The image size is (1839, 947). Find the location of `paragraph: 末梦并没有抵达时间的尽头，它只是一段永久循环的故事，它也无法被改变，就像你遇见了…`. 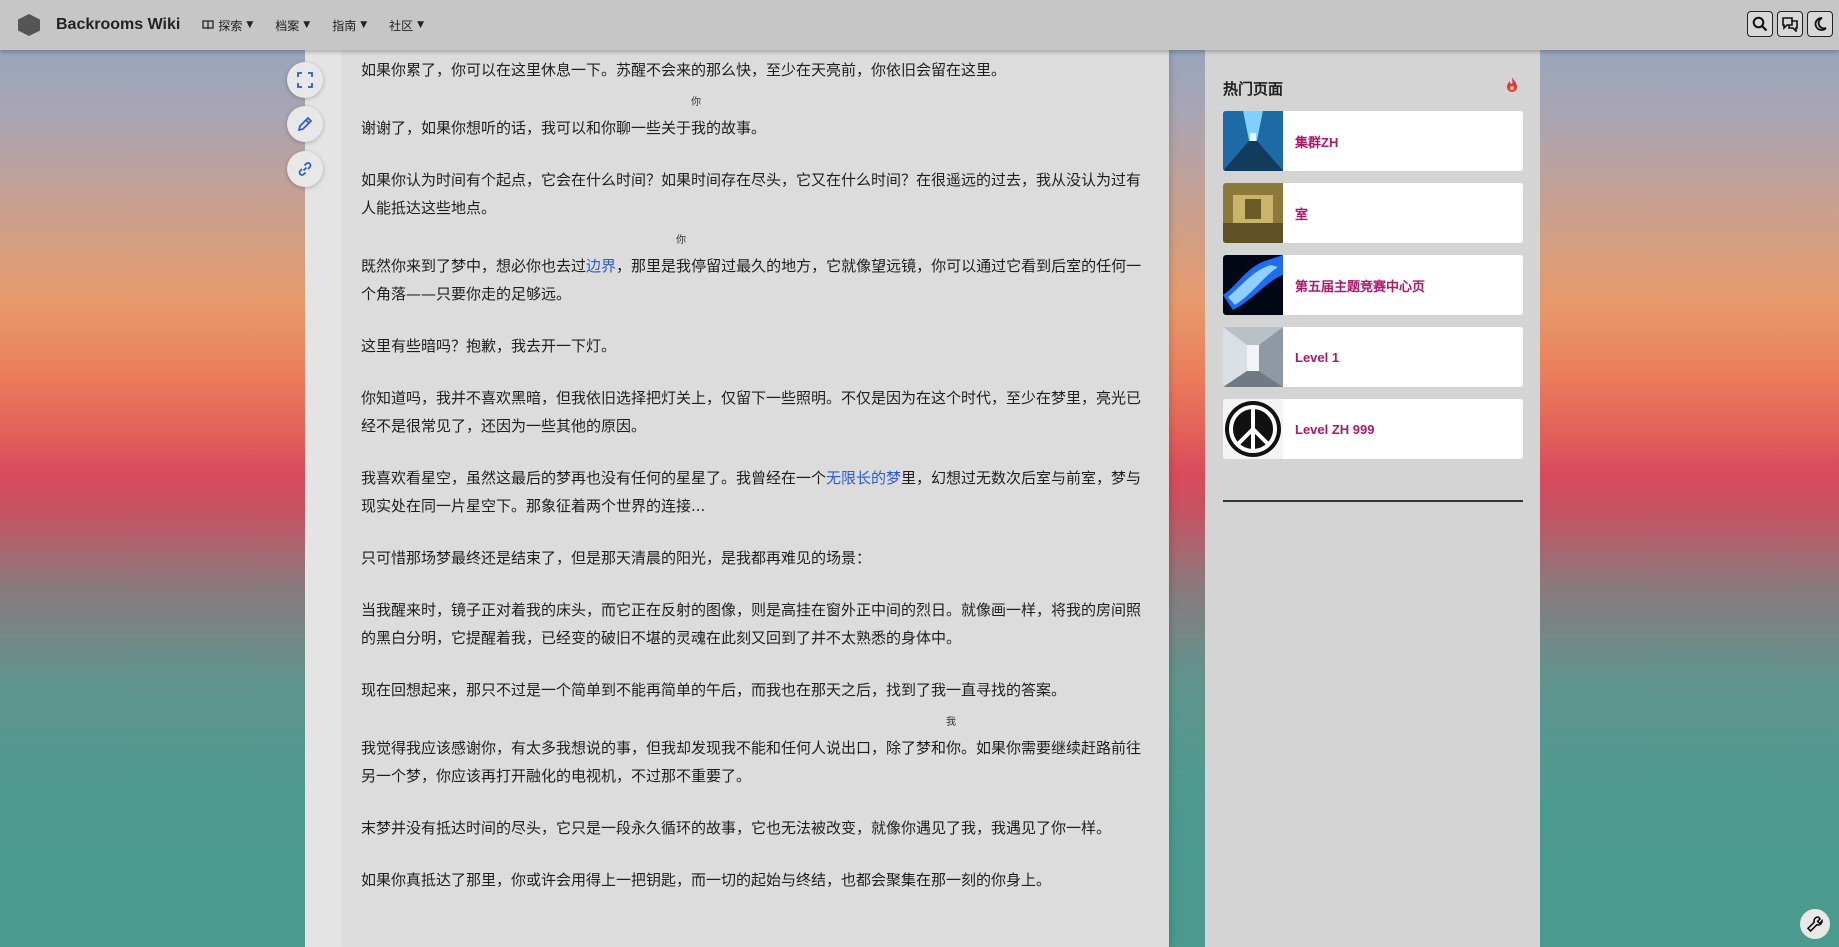

paragraph: 末梦并没有抵达时间的尽头，它只是一段永久循环的故事，它也无法被改变，就像你遇见了… is located at coordinates (736, 828).